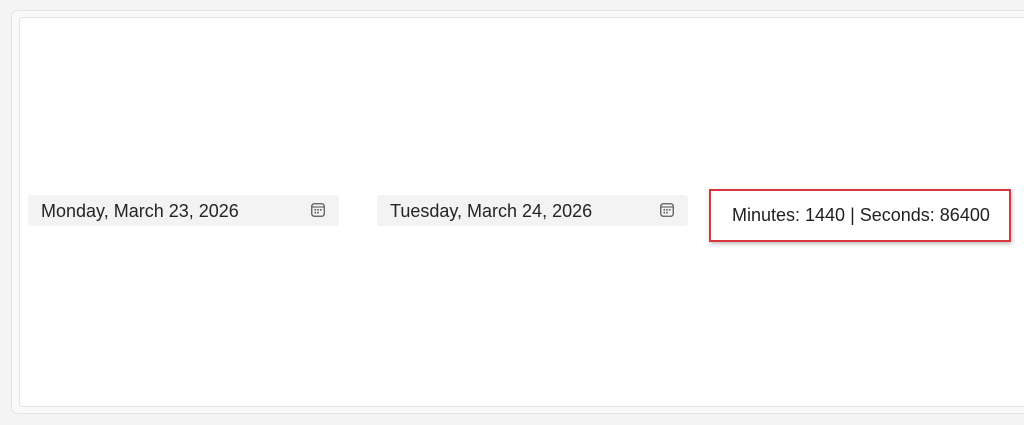  I want to click on end-date-picker: Tuesday, March 24, 2026, so click(532, 210).